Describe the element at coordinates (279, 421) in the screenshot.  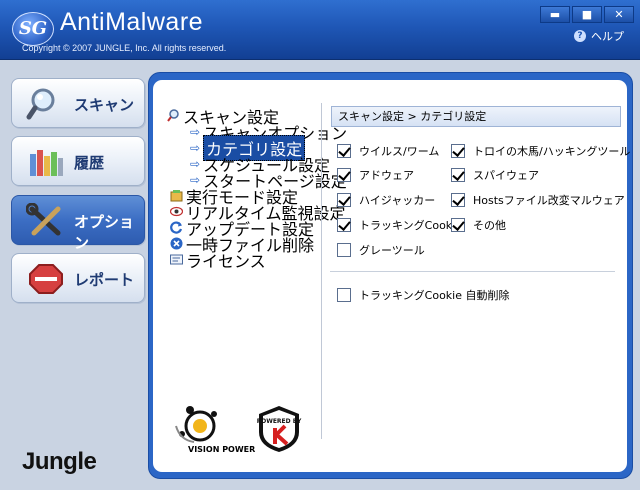
I see `kaspersky-text: POWERED BY` at that location.